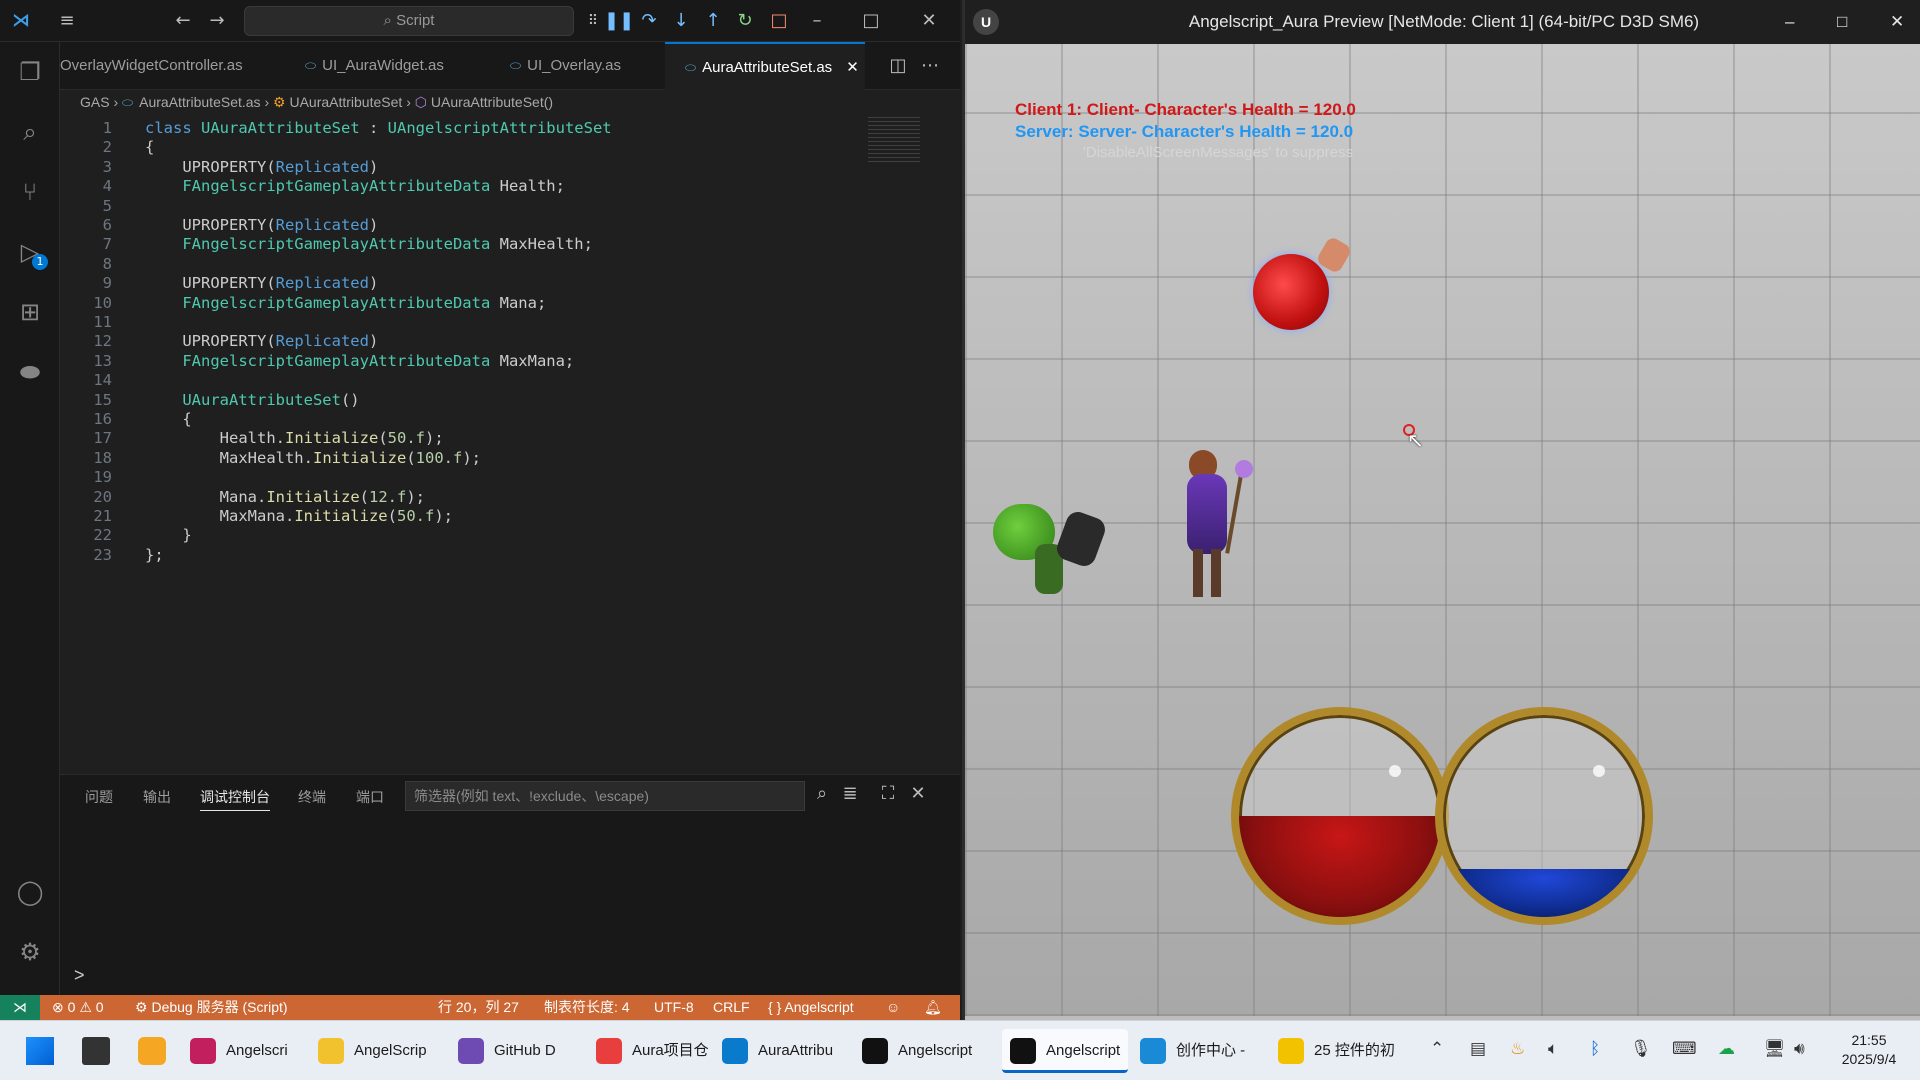 The height and width of the screenshot is (1080, 1920). Describe the element at coordinates (20, 1007) in the screenshot. I see `remote-indicator-icon: ⋊` at that location.